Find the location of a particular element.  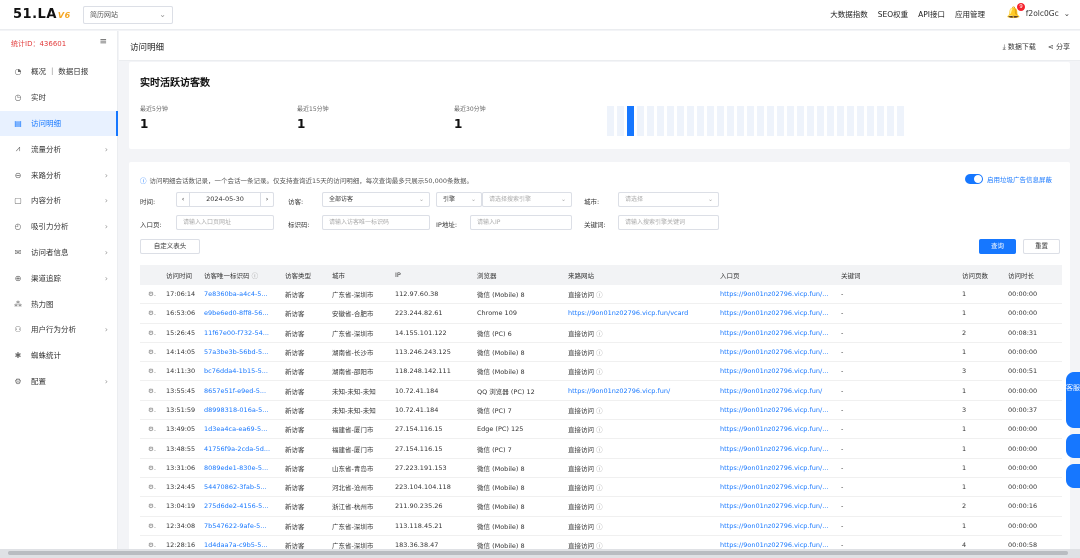

chat-icon is located at coordinates (1073, 446).